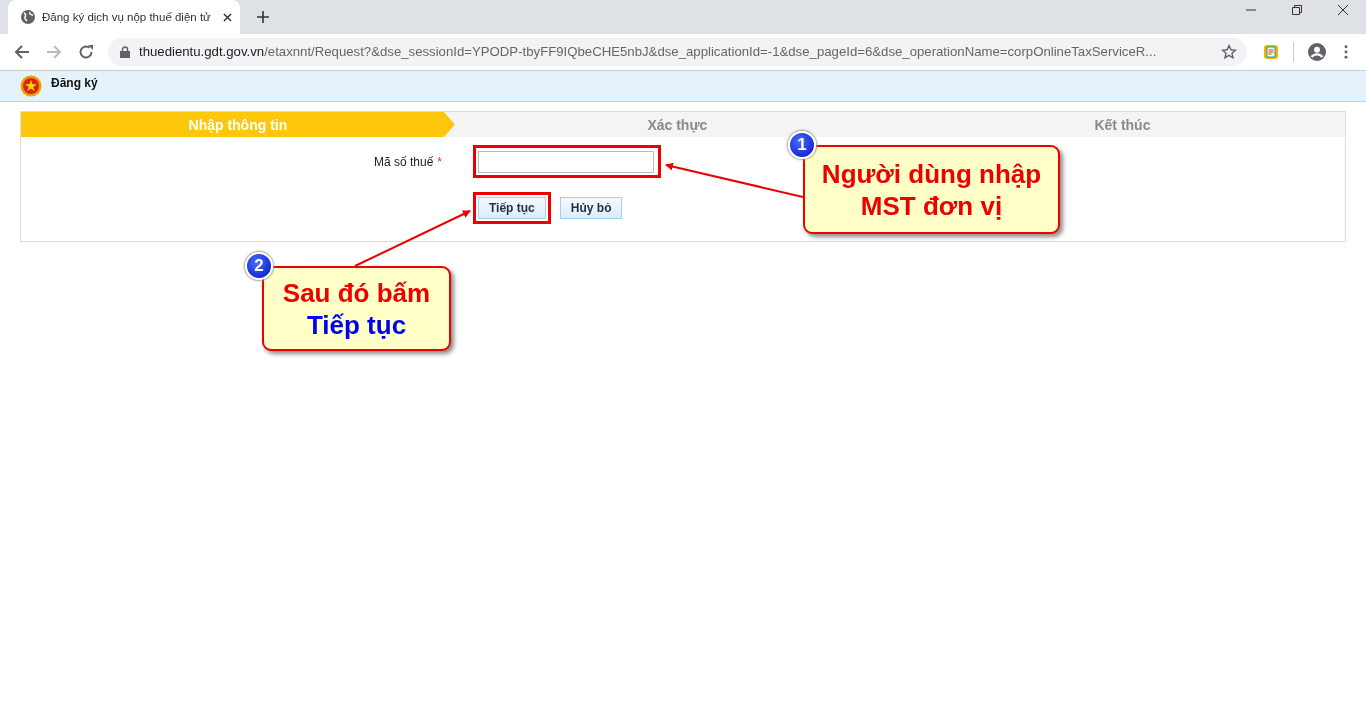  Describe the element at coordinates (1346, 52) in the screenshot. I see `menu-icon` at that location.